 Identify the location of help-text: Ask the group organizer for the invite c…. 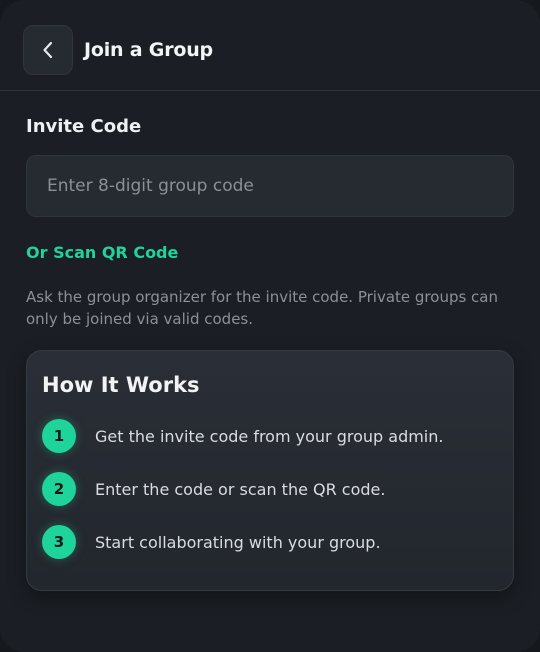
(262, 308).